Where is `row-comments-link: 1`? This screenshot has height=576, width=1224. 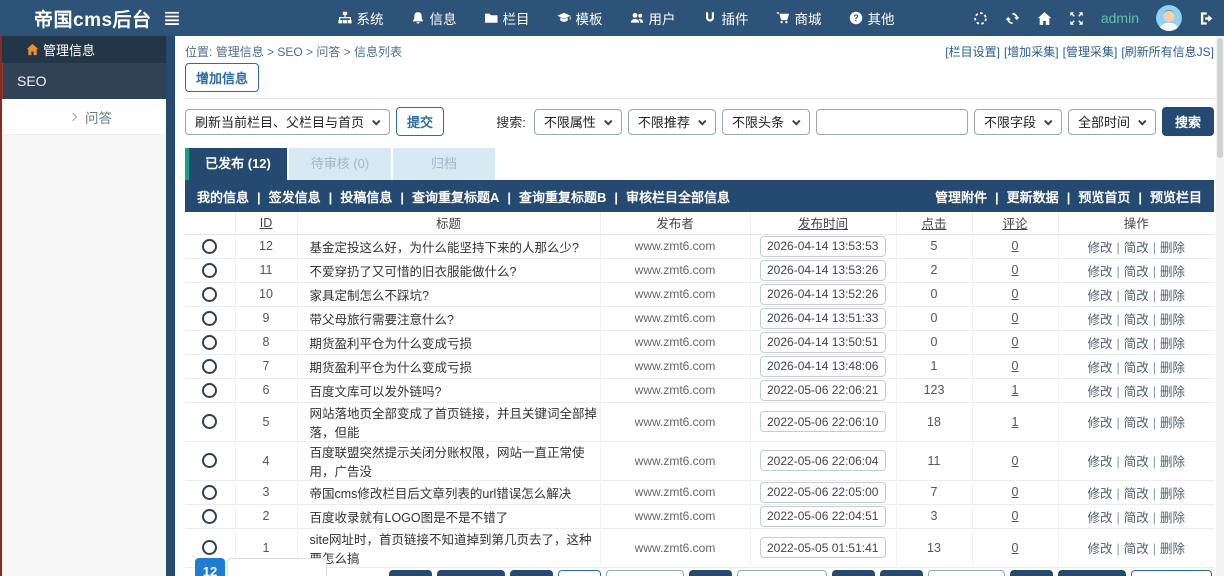 row-comments-link: 1 is located at coordinates (1015, 422).